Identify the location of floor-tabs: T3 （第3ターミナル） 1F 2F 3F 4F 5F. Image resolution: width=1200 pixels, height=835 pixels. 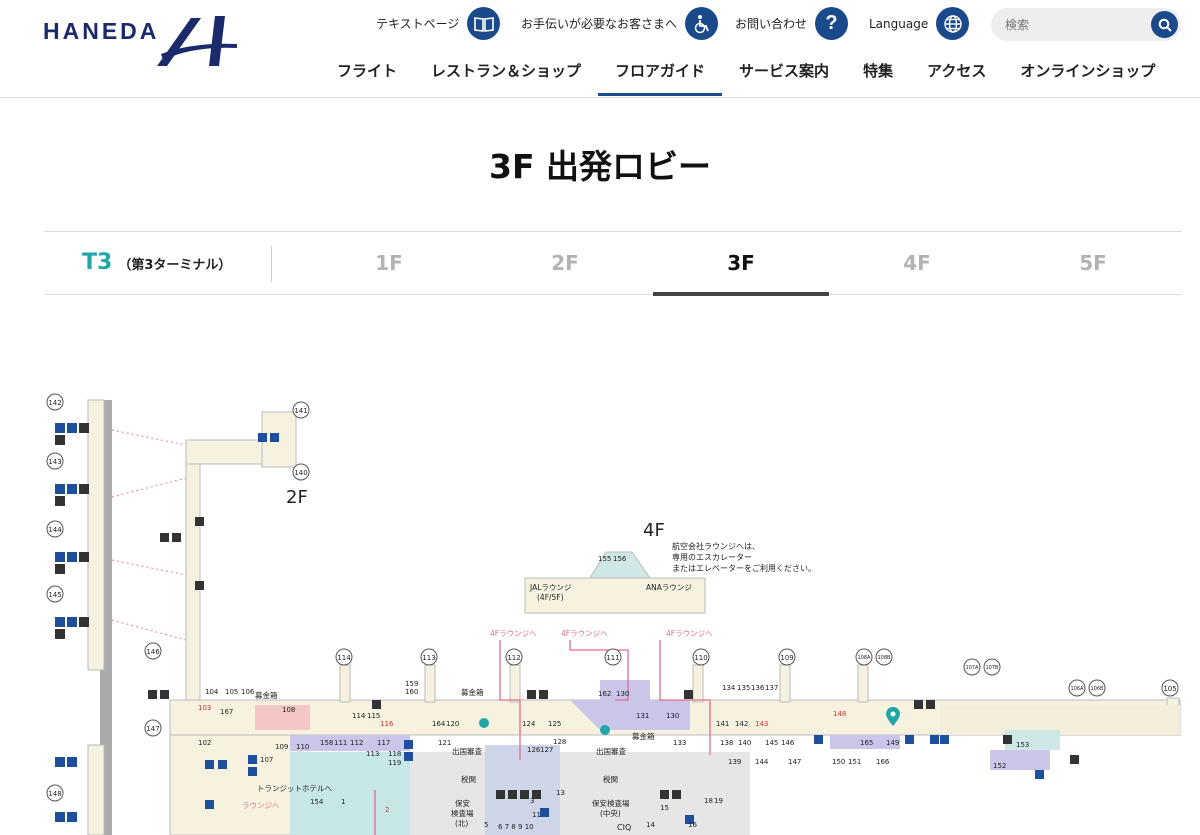
(613, 263).